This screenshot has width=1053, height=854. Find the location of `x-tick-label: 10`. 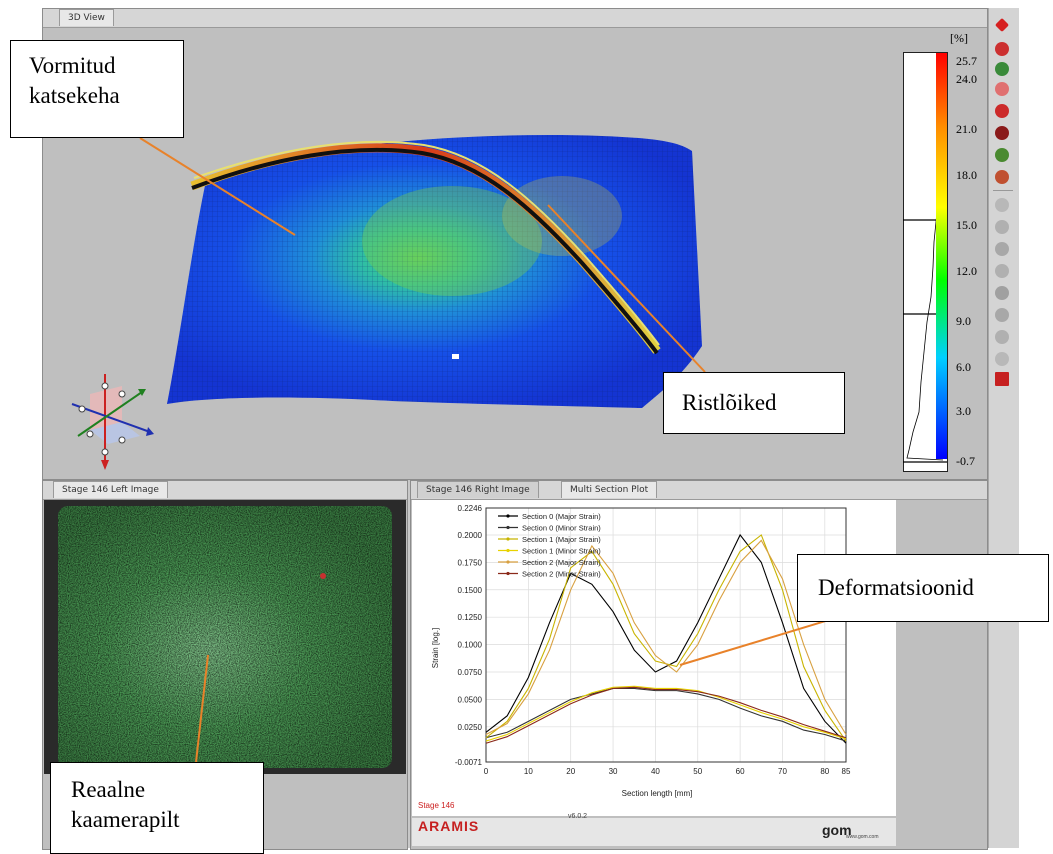

x-tick-label: 10 is located at coordinates (528, 771).